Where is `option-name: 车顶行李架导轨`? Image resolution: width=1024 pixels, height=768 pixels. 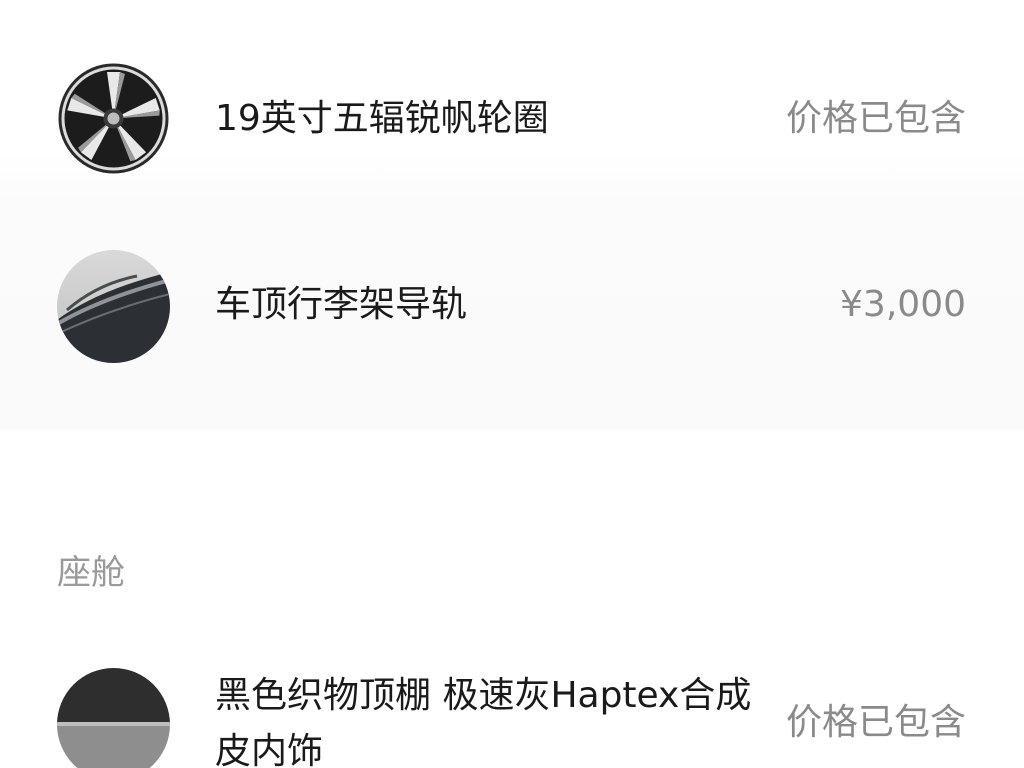
option-name: 车顶行李架导轨 is located at coordinates (341, 304).